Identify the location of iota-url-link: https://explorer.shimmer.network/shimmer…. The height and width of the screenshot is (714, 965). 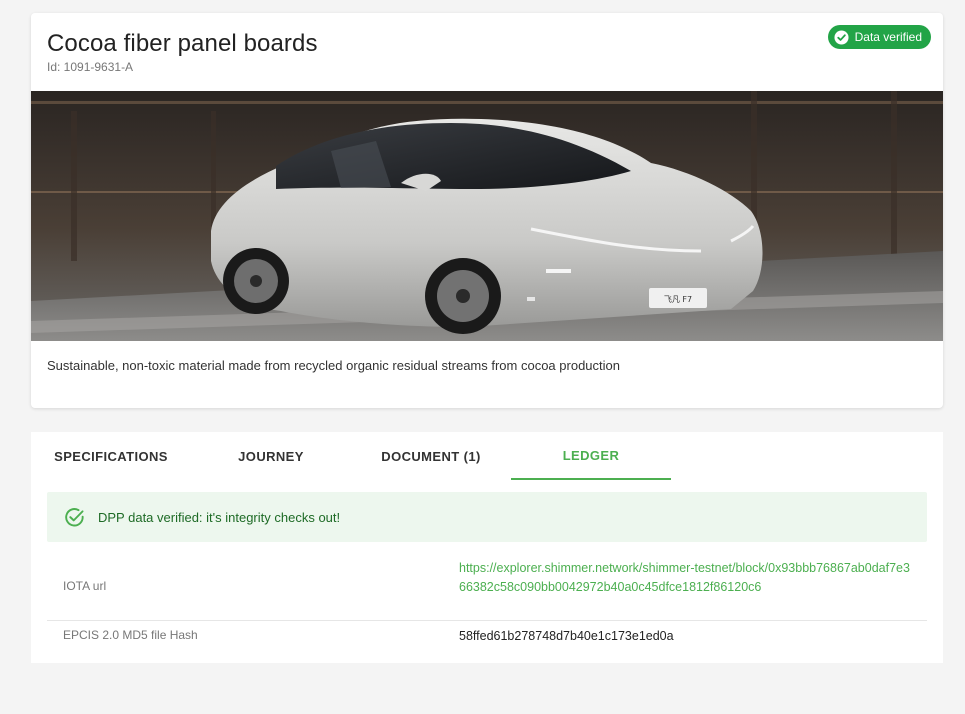
(686, 577).